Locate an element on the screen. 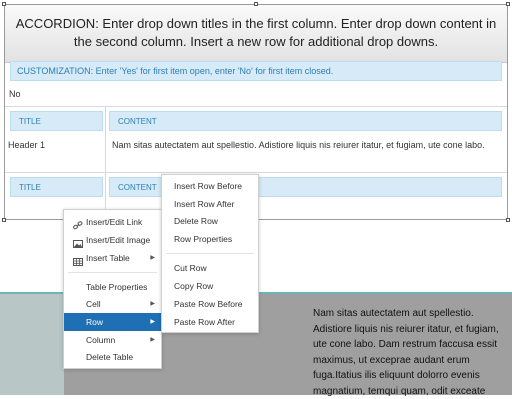 Image resolution: width=512 pixels, height=399 pixels. submenu-item-insert-row-before: Insert Row Before is located at coordinates (210, 186).